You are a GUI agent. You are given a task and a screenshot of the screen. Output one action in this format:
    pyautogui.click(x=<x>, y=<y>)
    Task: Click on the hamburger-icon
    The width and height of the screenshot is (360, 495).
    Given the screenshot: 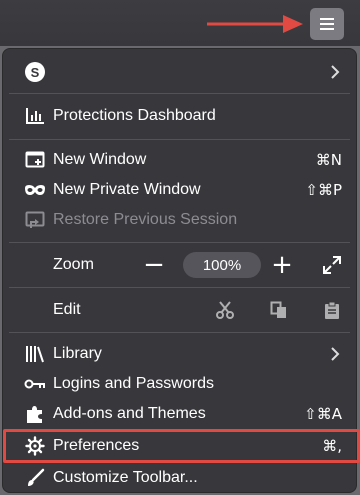 What is the action you would take?
    pyautogui.click(x=327, y=24)
    